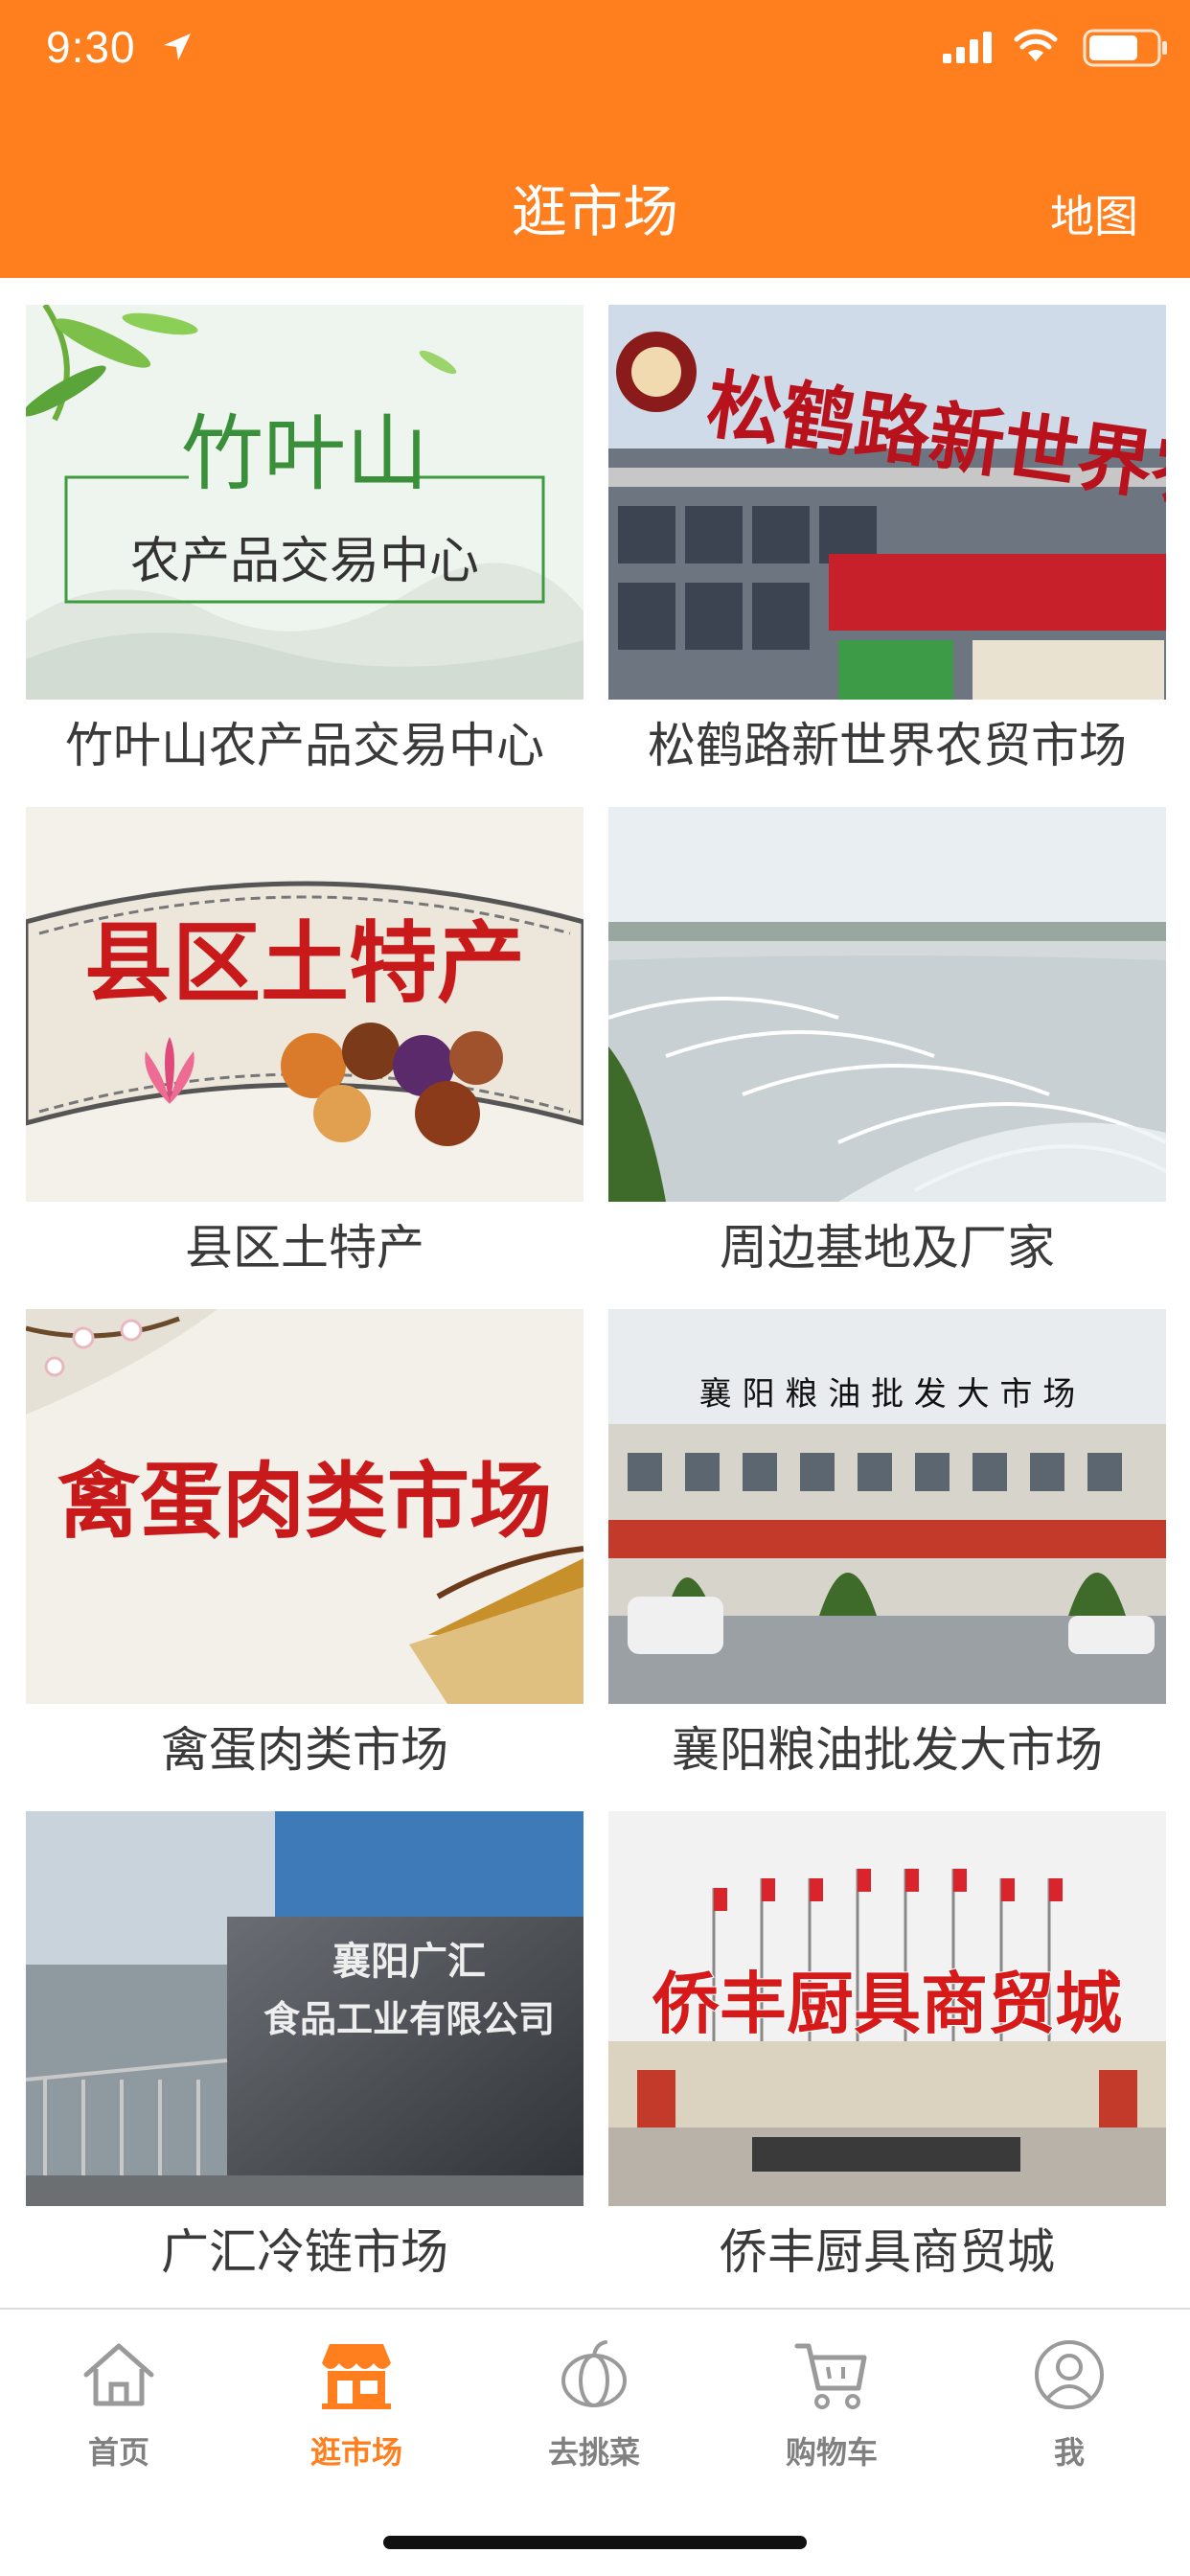  Describe the element at coordinates (304, 1248) in the screenshot. I see `market-name: 县区土特产` at that location.